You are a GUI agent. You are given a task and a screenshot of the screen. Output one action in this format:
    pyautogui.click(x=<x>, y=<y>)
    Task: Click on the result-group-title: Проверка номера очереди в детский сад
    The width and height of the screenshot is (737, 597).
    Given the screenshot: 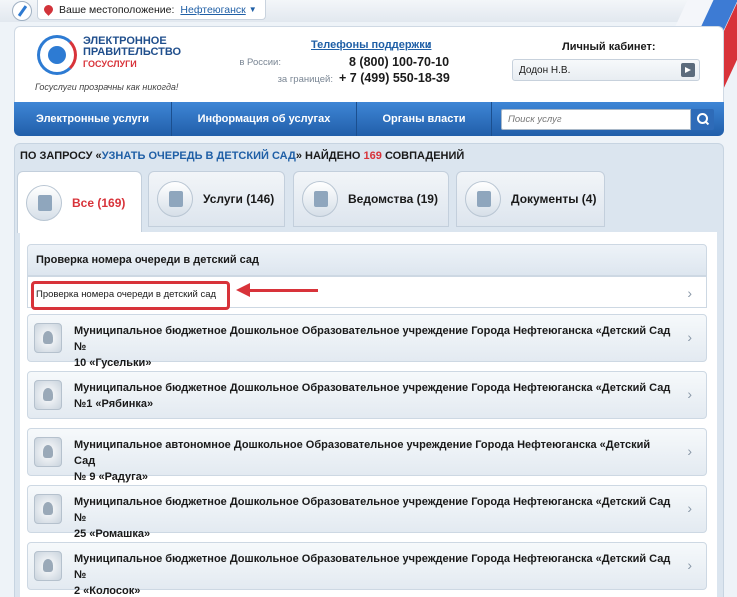 What is the action you would take?
    pyautogui.click(x=367, y=260)
    